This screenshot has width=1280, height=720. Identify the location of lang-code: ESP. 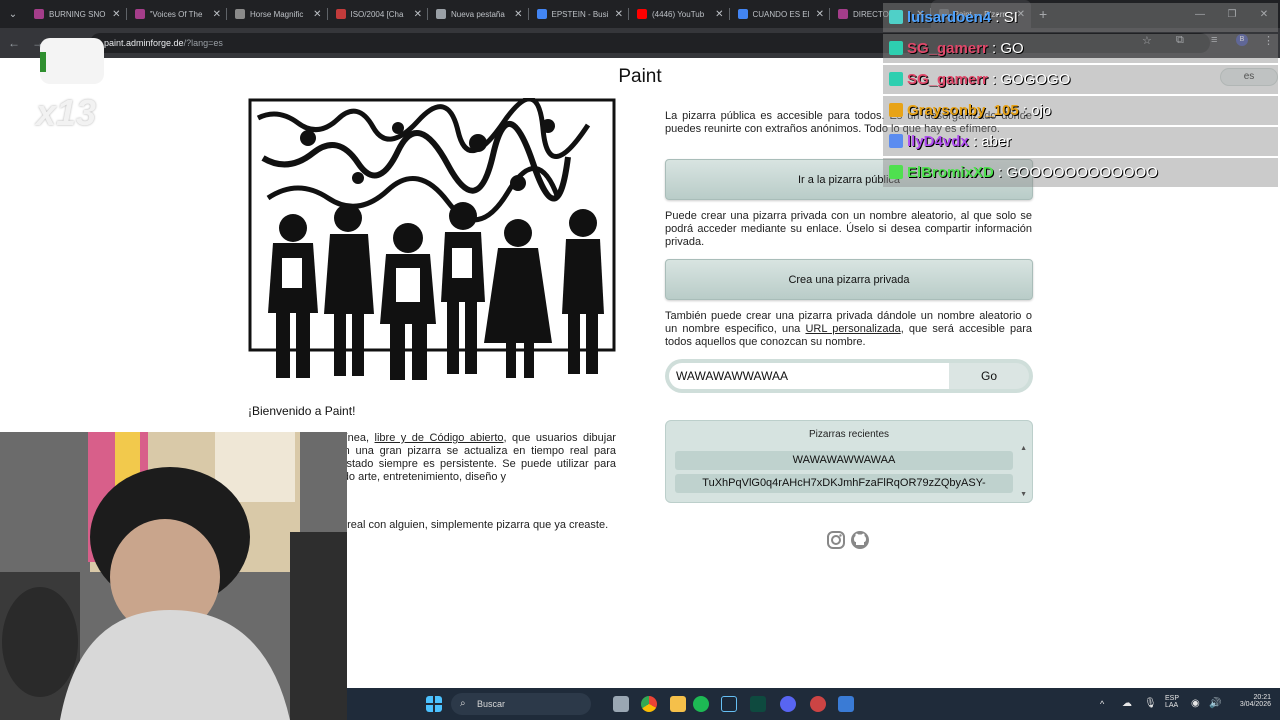
(1172, 698).